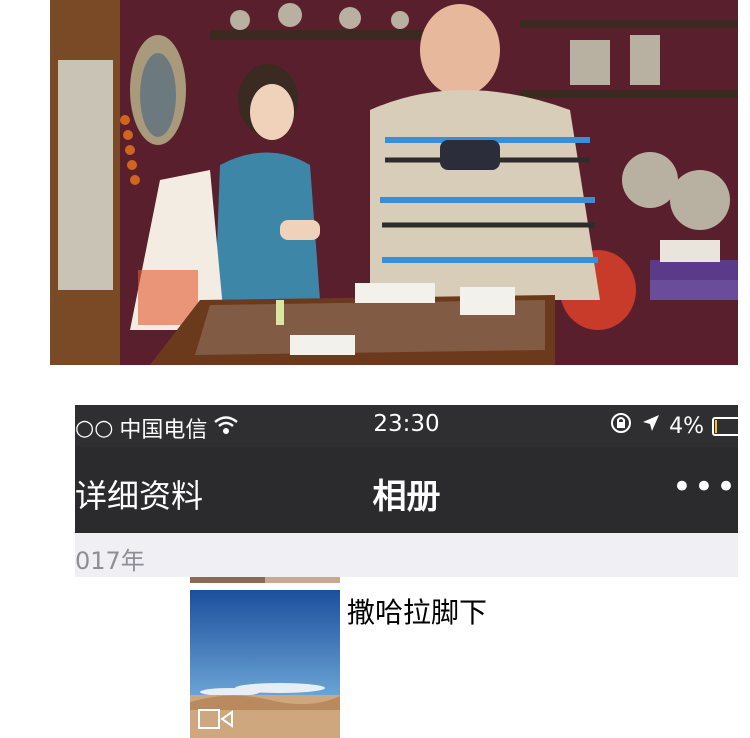  What do you see at coordinates (406, 426) in the screenshot?
I see `status-bar: ○○ 中国电信 23:30 4%` at bounding box center [406, 426].